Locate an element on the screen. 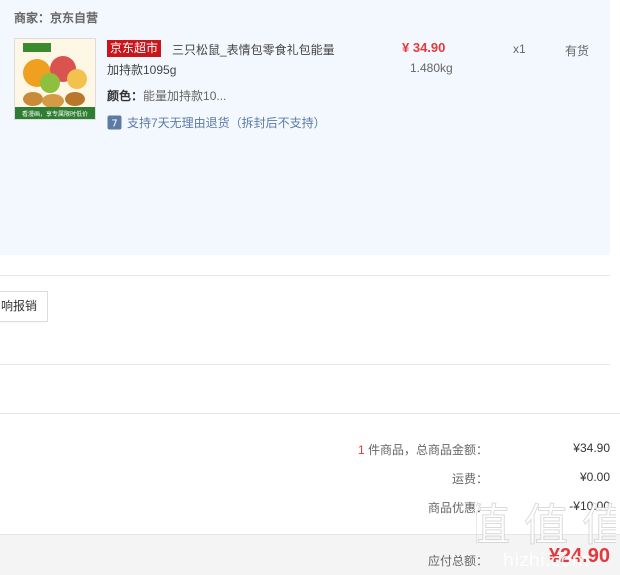 This screenshot has width=620, height=575. items-total-label: 1 件商品，总商品金额： is located at coordinates (423, 449).